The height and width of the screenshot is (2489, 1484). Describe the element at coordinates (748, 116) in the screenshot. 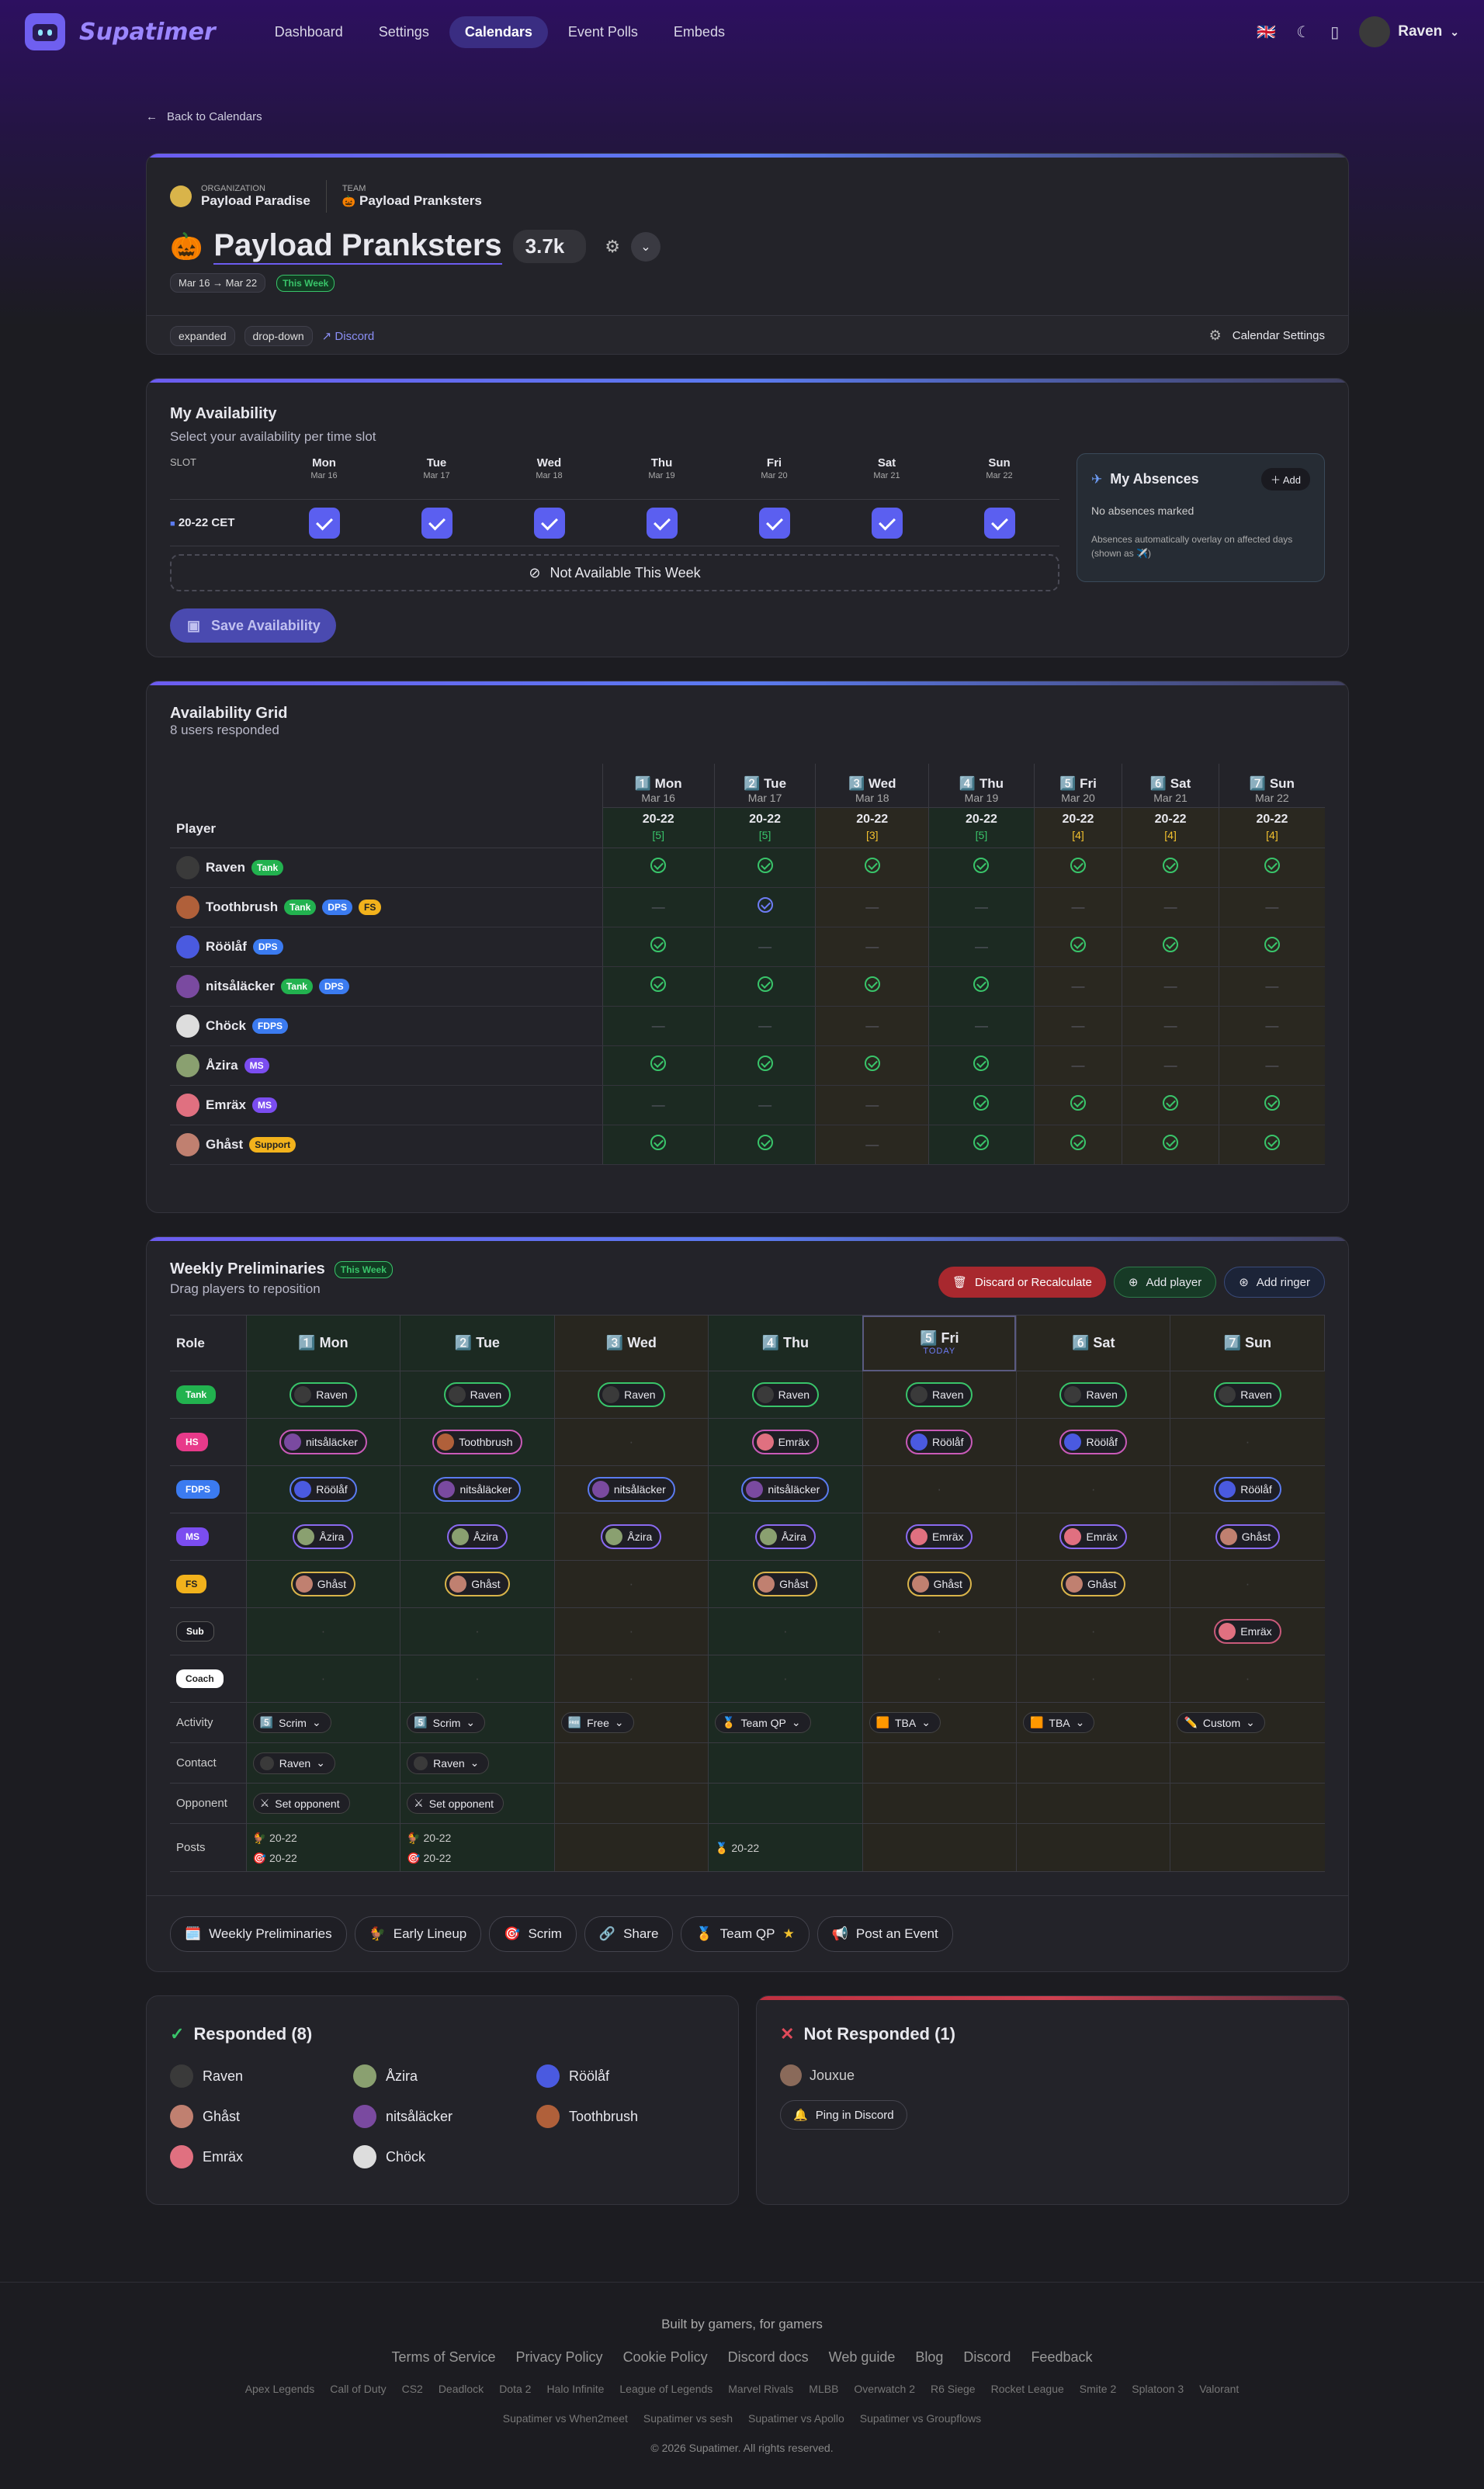

I see `back-link: ← Back to Calendars` at that location.